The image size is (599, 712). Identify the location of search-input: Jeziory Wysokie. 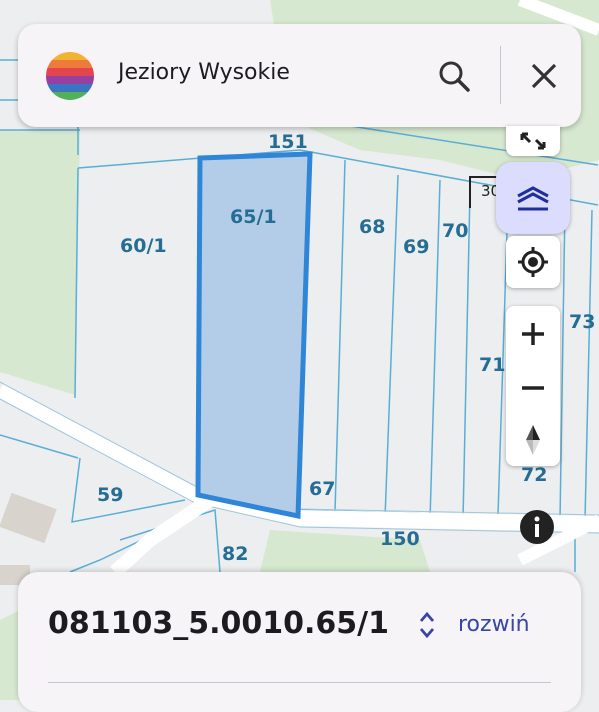
(204, 72).